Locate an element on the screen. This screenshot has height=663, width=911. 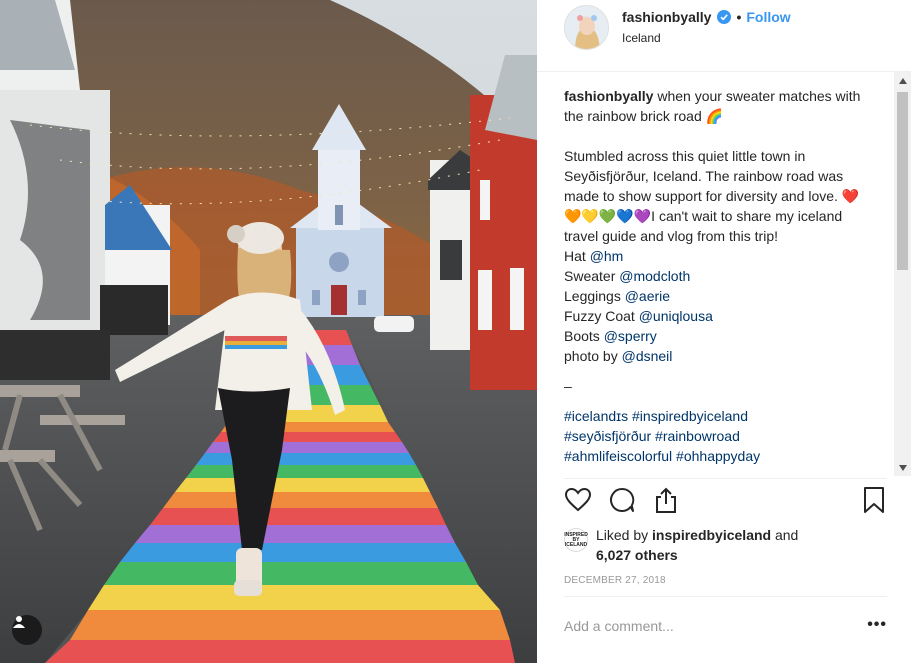
profile-picture is located at coordinates (586, 27).